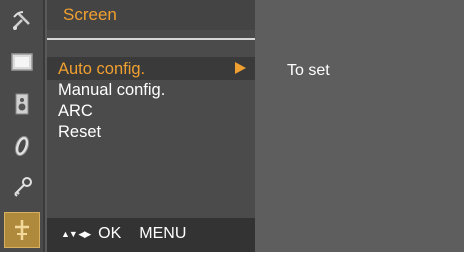  What do you see at coordinates (22, 188) in the screenshot?
I see `key-icon` at bounding box center [22, 188].